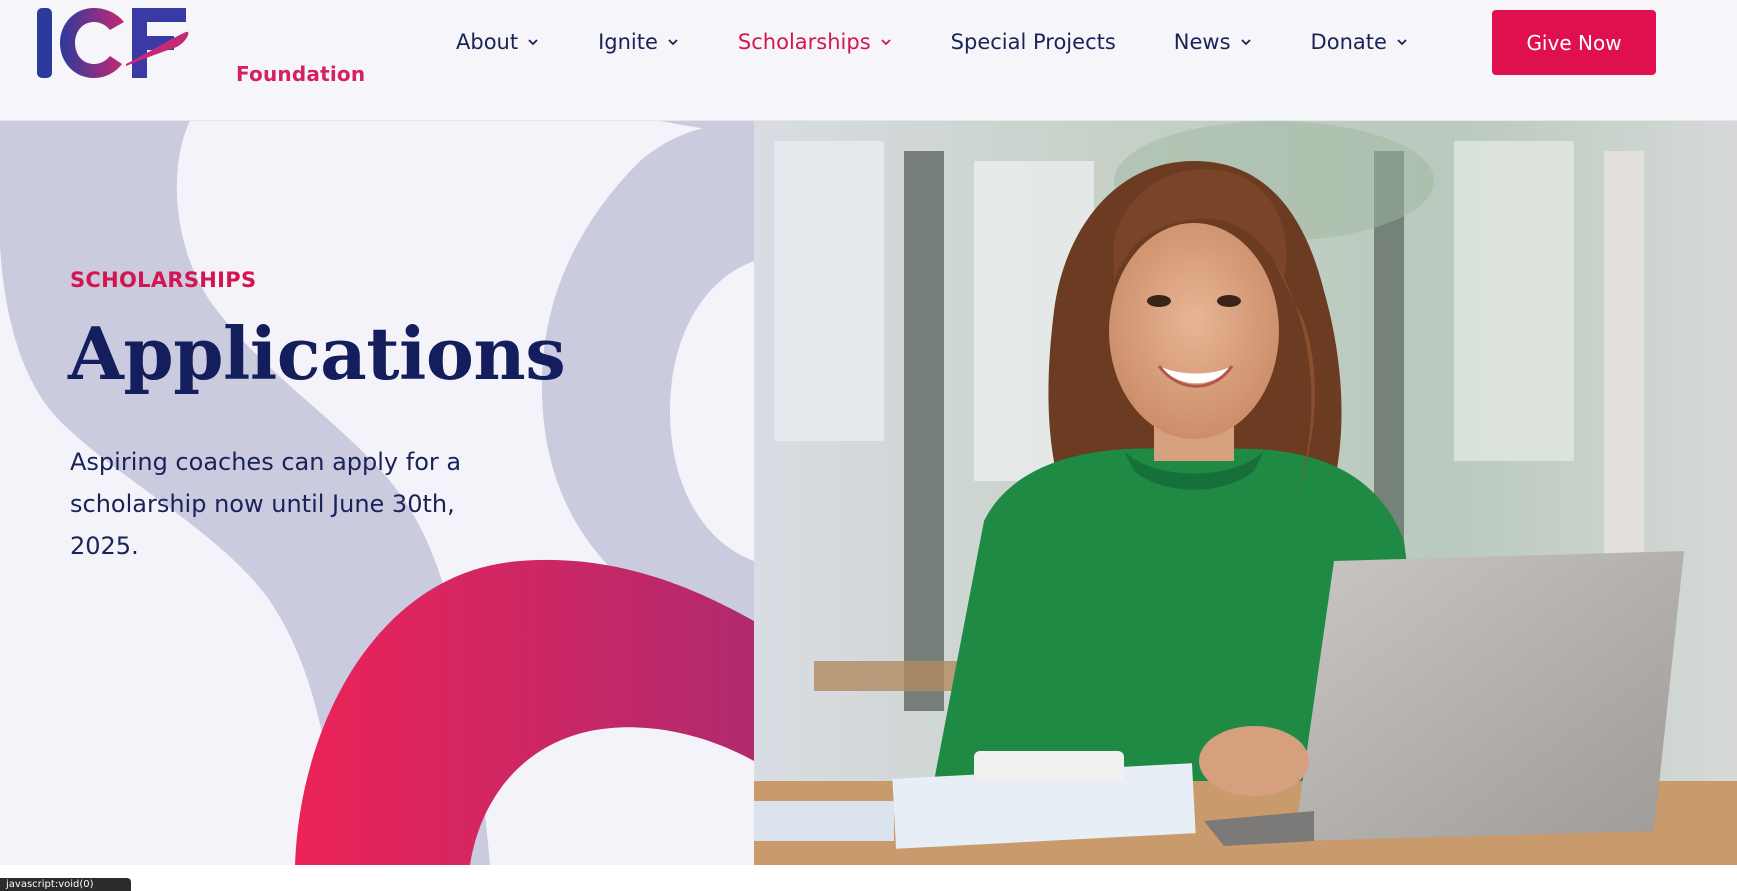 The image size is (1737, 891). I want to click on nav-label: About, so click(487, 42).